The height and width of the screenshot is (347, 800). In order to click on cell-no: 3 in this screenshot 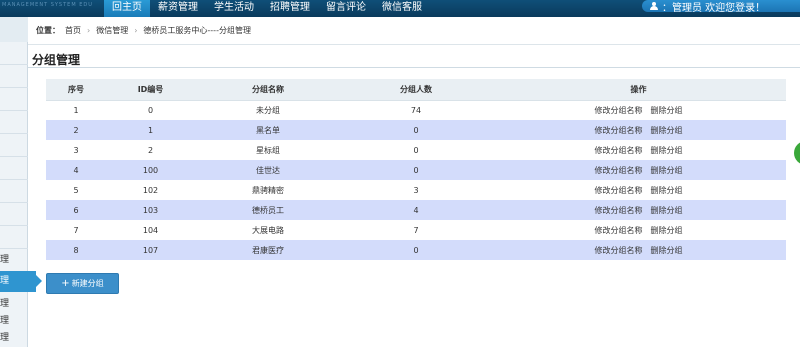, I will do `click(76, 150)`.